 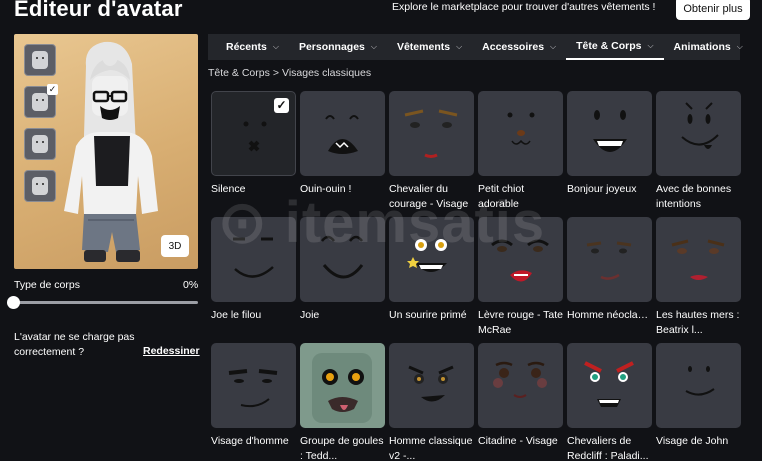 I want to click on face-puppy-icon, so click(x=521, y=128).